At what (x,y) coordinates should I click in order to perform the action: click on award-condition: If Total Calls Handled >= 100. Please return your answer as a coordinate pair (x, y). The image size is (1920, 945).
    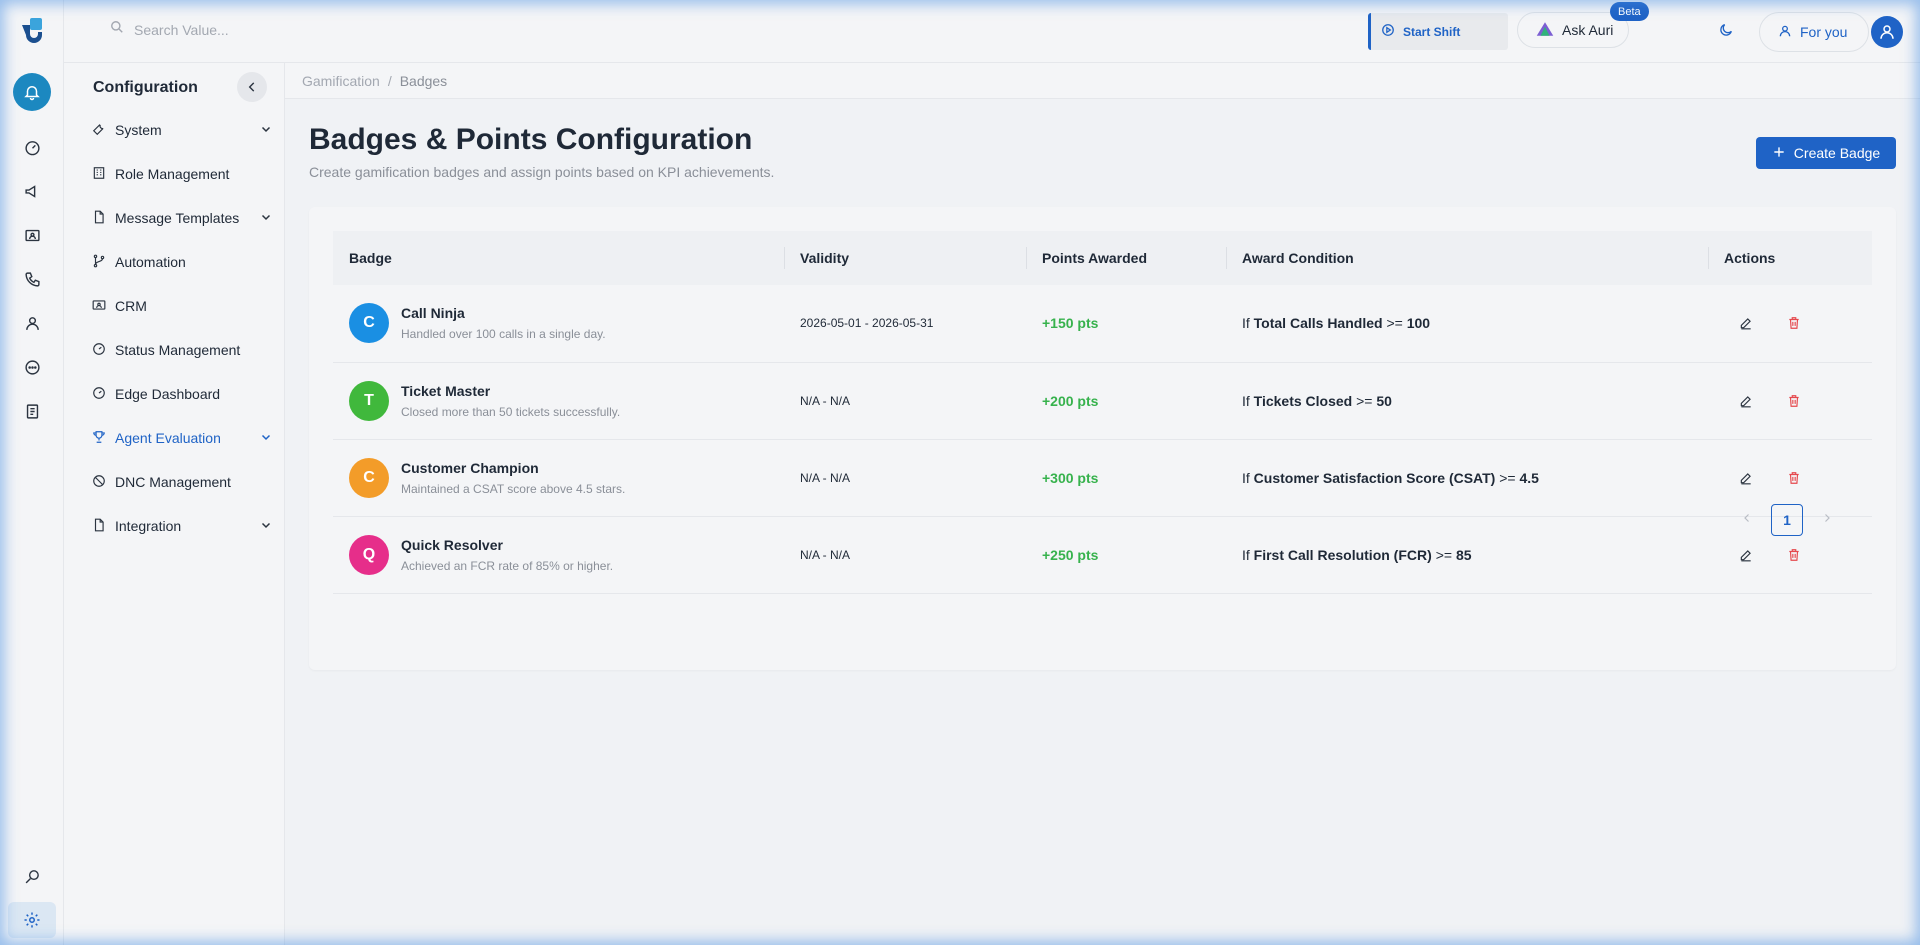
    Looking at the image, I should click on (1467, 323).